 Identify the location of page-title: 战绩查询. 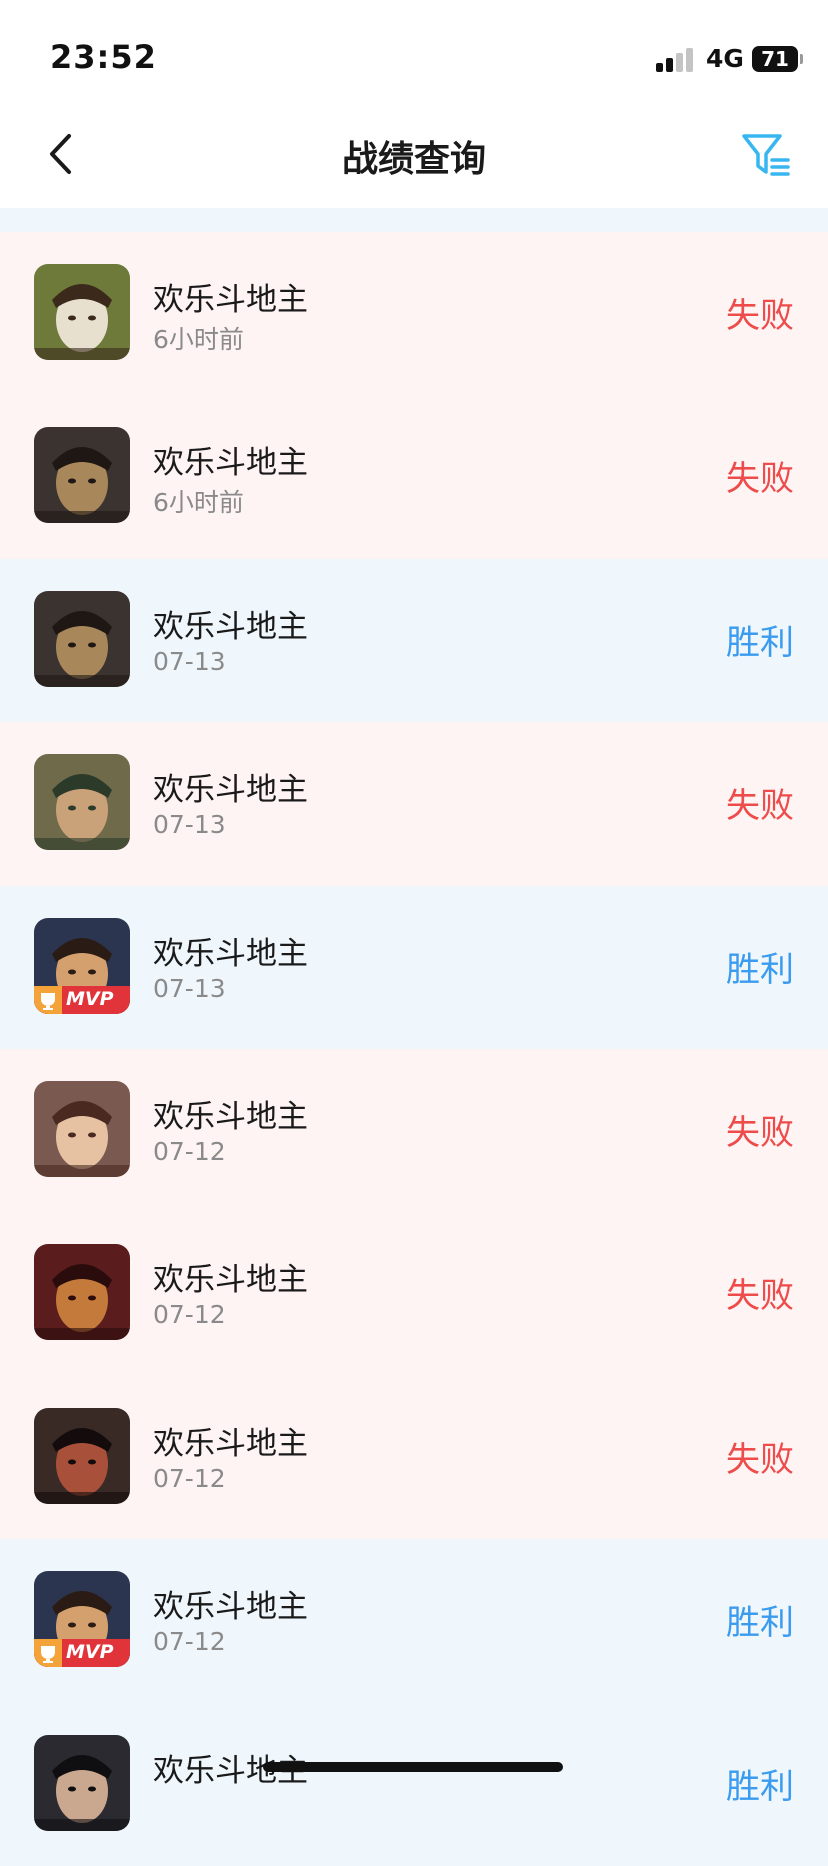
(413, 159).